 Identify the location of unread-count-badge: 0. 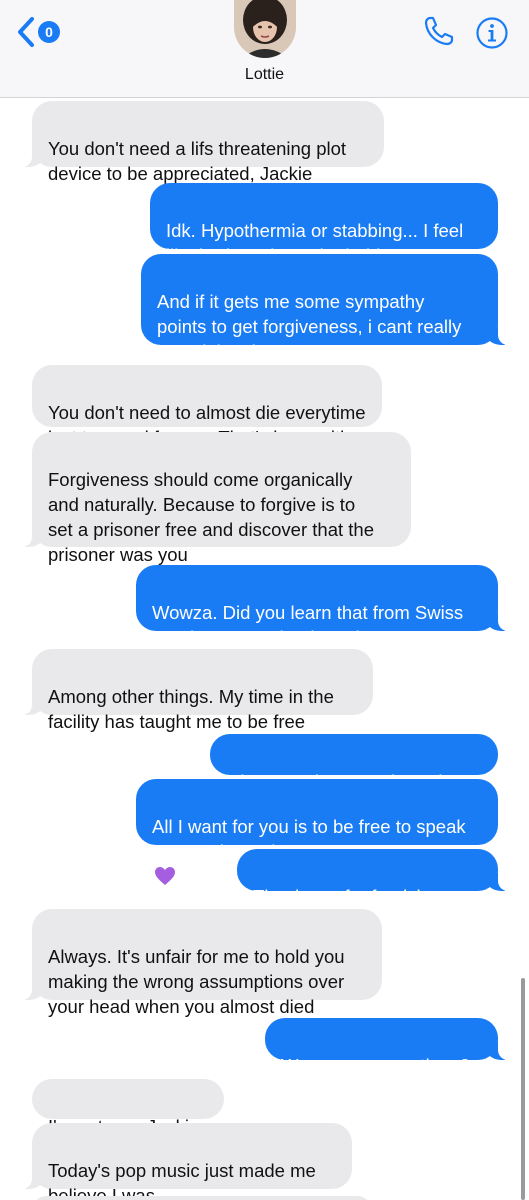
(49, 32).